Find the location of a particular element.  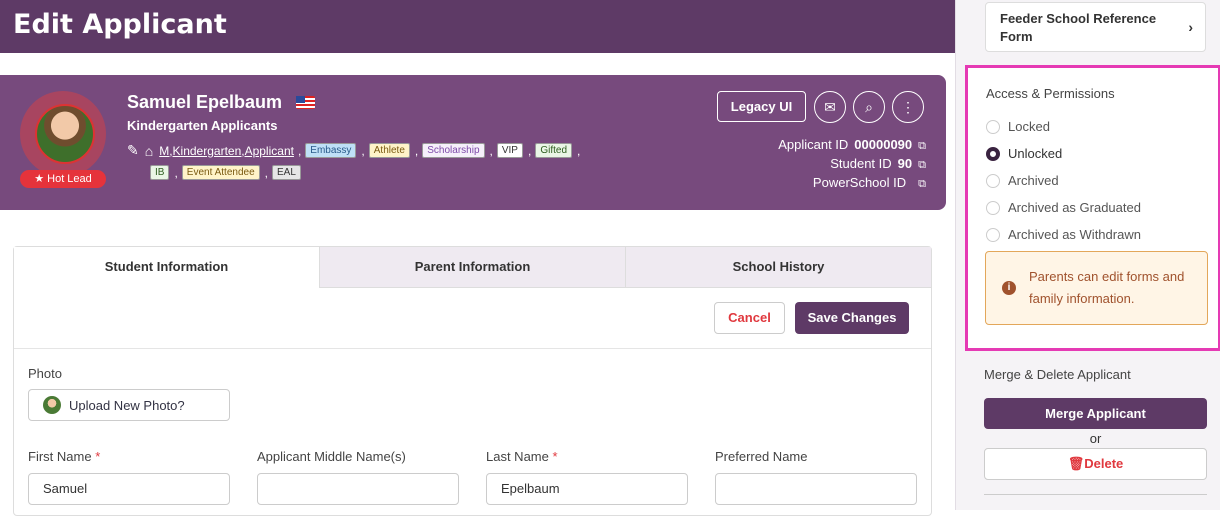

middle-name-field is located at coordinates (358, 489).